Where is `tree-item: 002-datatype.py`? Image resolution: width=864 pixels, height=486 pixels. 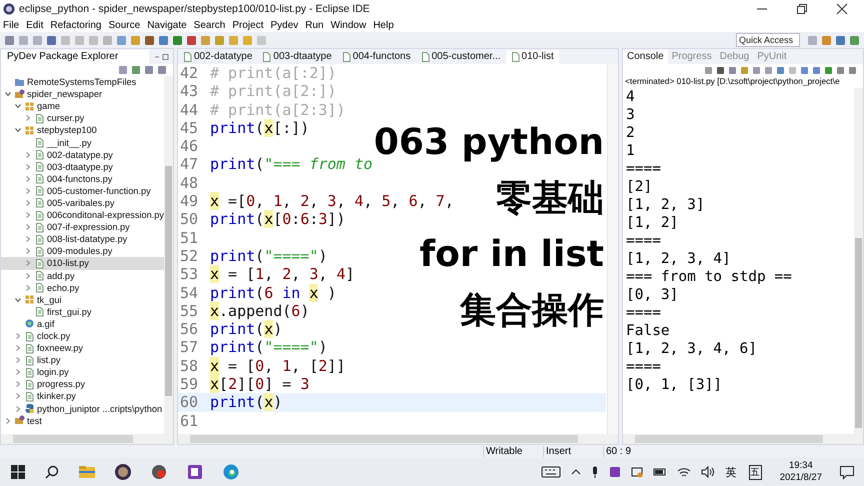 tree-item: 002-datatype.py is located at coordinates (82, 154).